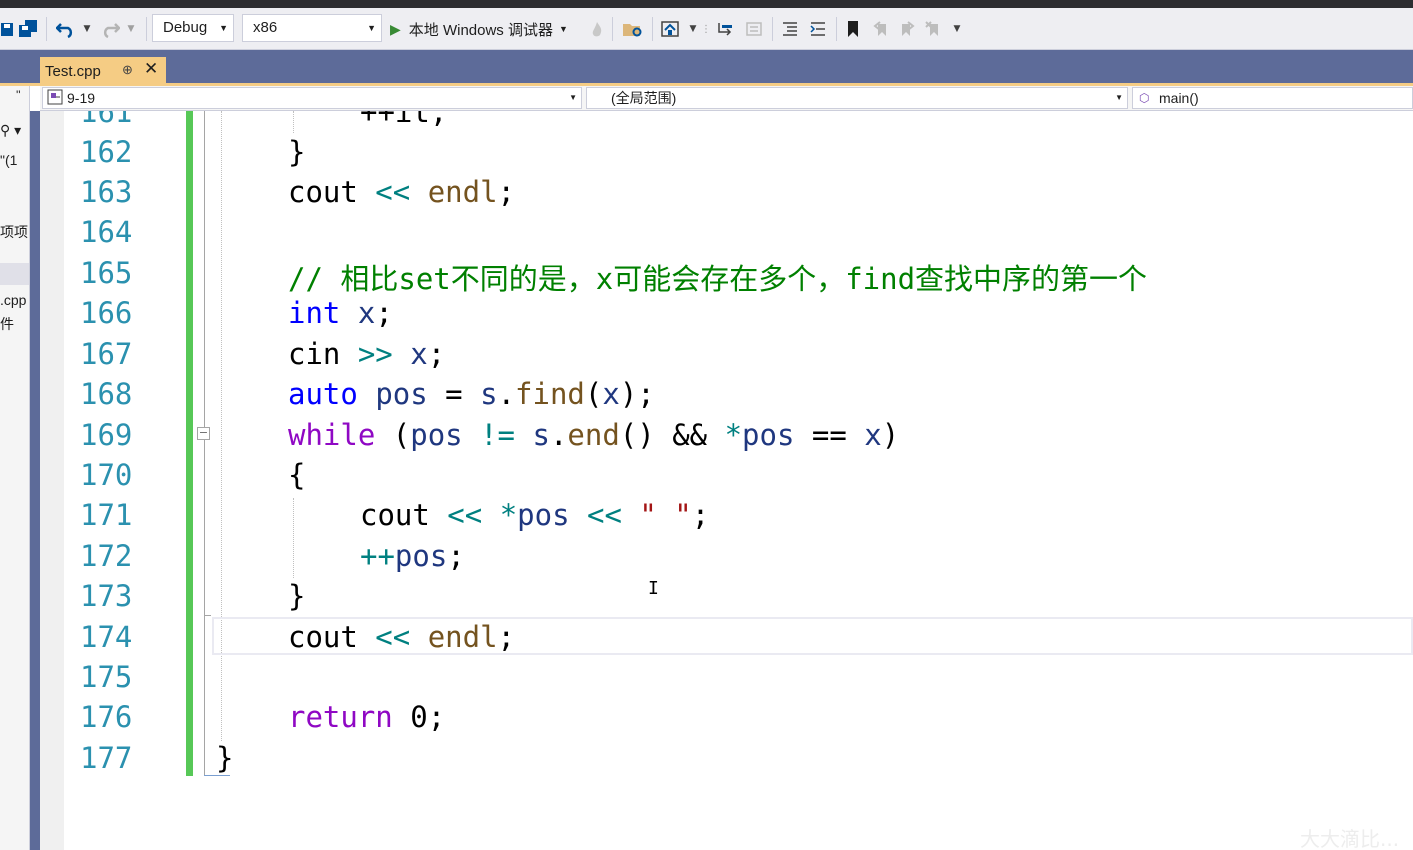  What do you see at coordinates (733, 435) in the screenshot?
I see `code-token: *` at bounding box center [733, 435].